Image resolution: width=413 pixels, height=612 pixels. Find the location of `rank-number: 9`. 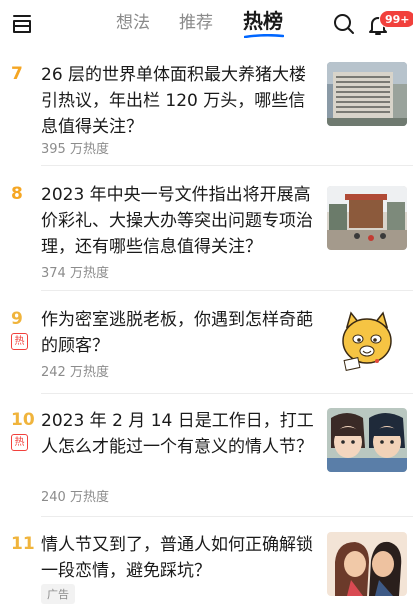

rank-number: 9 is located at coordinates (17, 319).